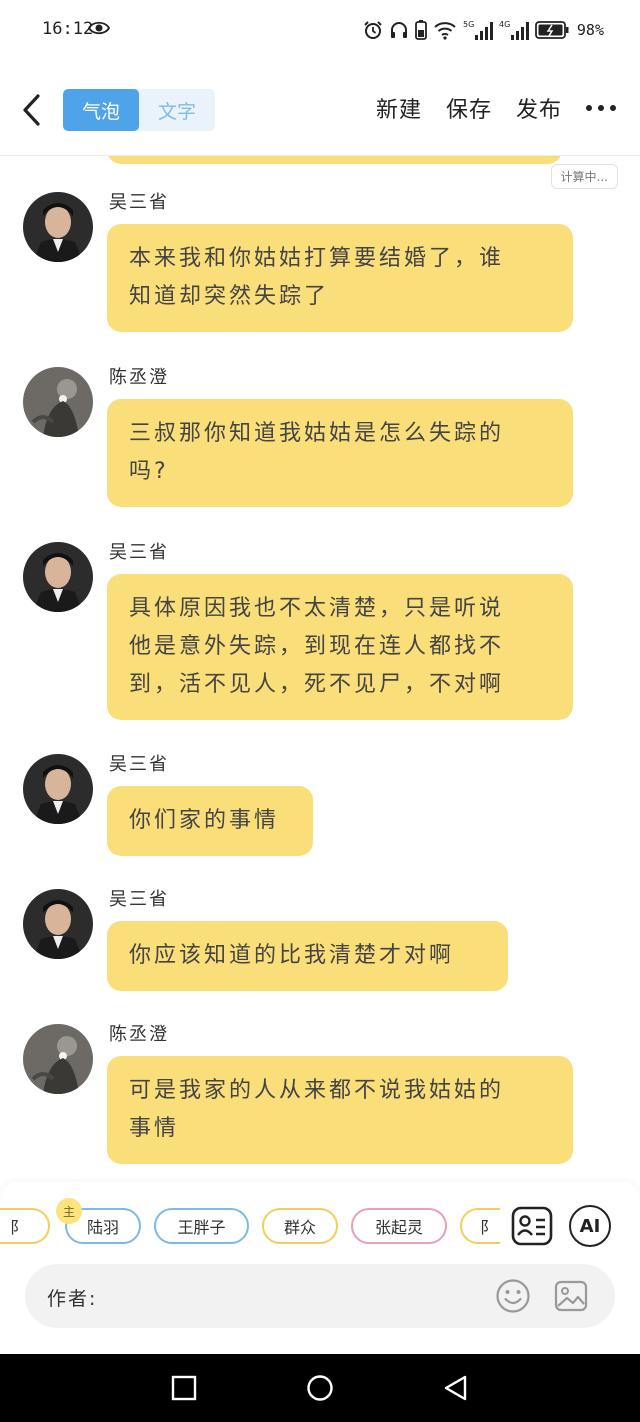 Image resolution: width=640 pixels, height=1422 pixels. I want to click on character-chip: 王胖子, so click(201, 1226).